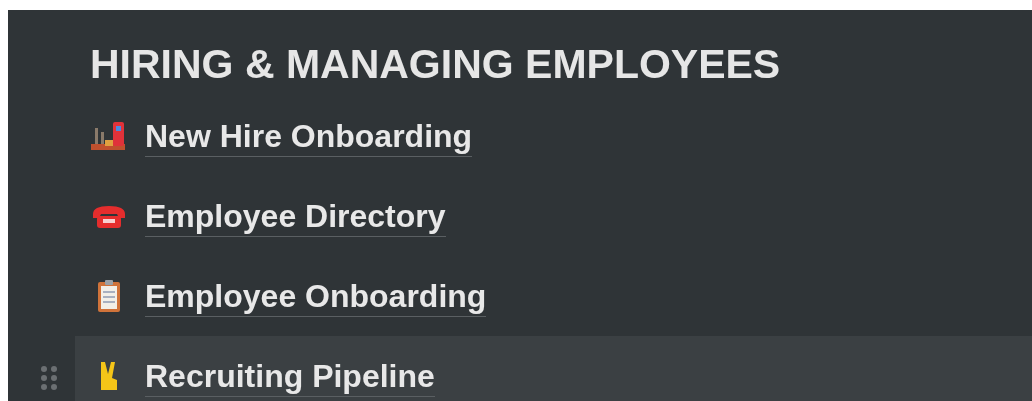 The height and width of the screenshot is (401, 1032). What do you see at coordinates (295, 216) in the screenshot?
I see `page-link: Employee Directory` at bounding box center [295, 216].